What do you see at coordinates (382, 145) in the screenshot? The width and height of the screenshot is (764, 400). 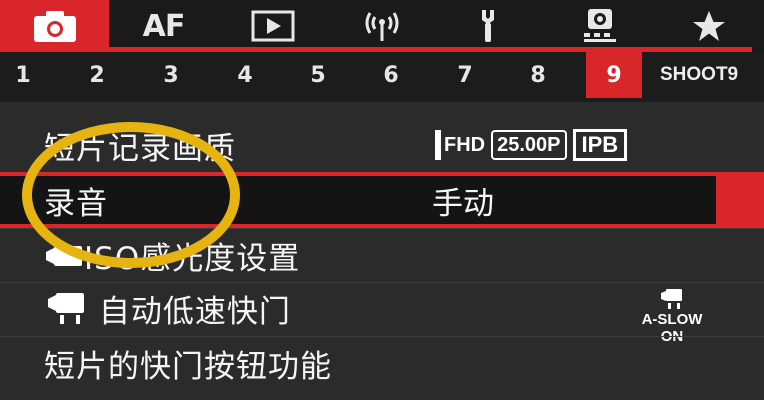 I see `menu-item-movie-rec-quality: 短片记录画质 FHD 25.00P IPB` at bounding box center [382, 145].